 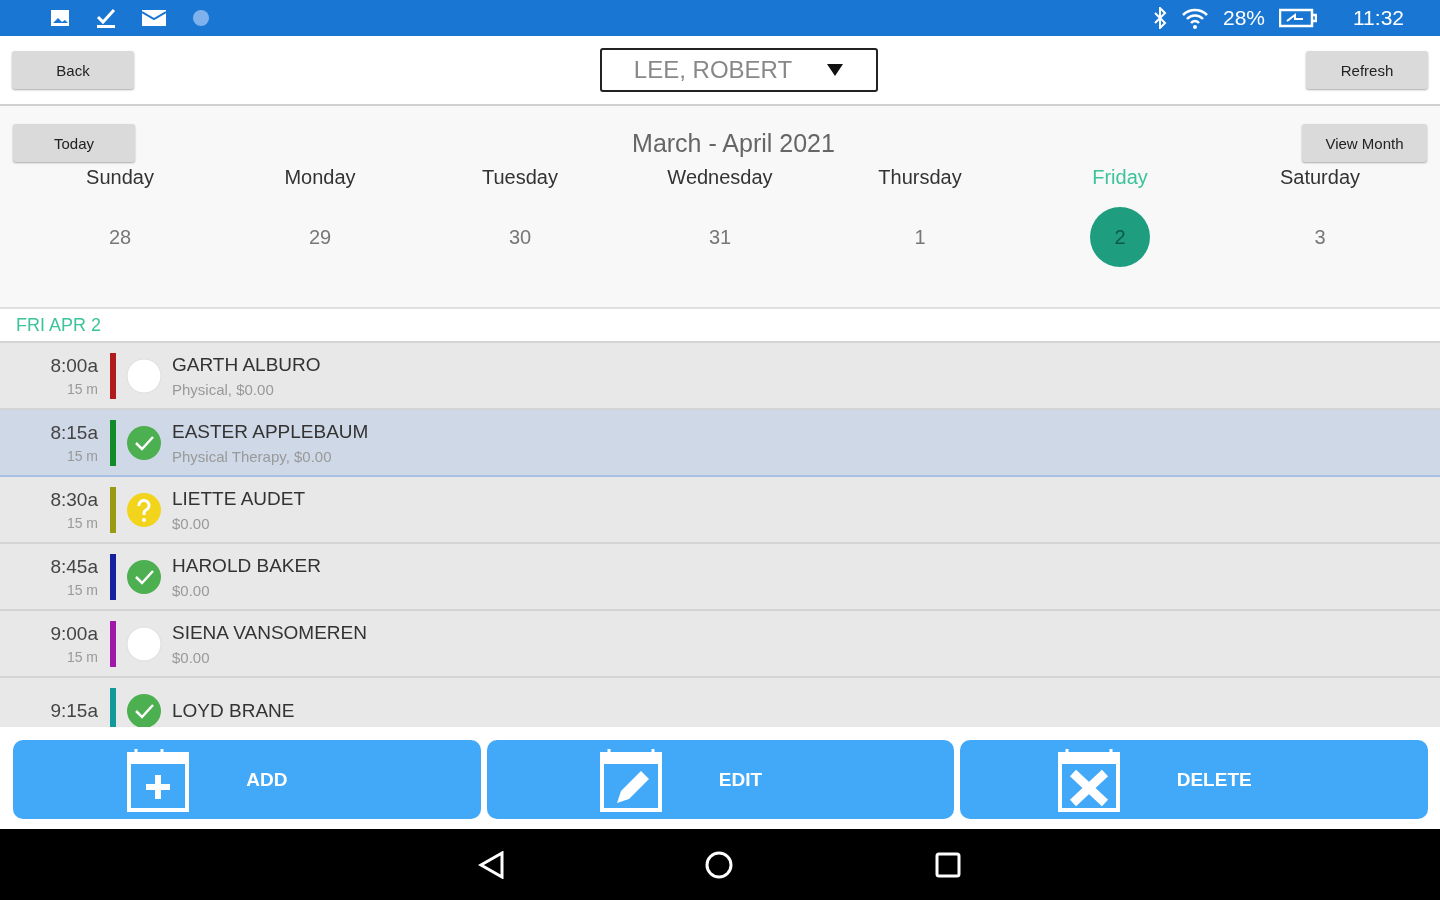 I want to click on month-title: March - April 2021, so click(x=733, y=143).